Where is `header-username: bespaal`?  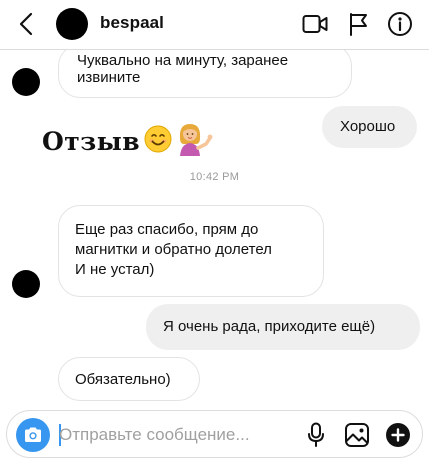 header-username: bespaal is located at coordinates (132, 23).